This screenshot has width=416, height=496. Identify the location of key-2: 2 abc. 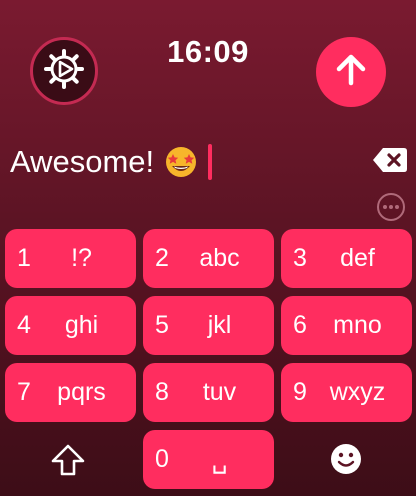
(208, 258).